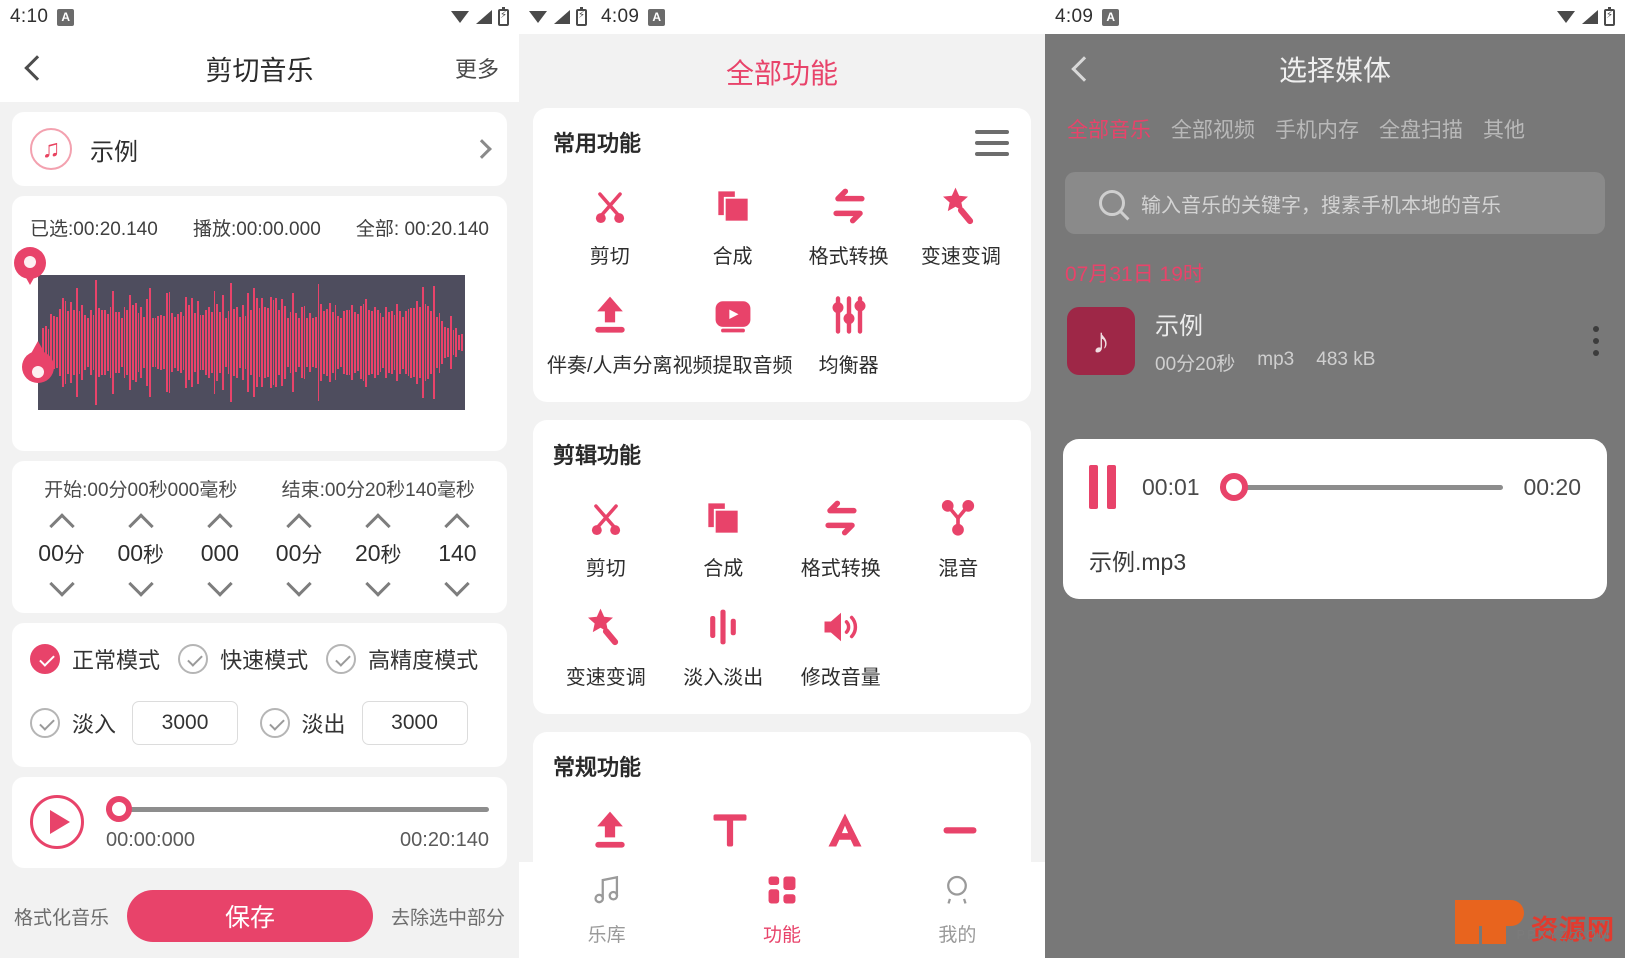 This screenshot has height=958, width=1625. I want to click on bottom-nav: 乐库 功能 我的, so click(782, 910).